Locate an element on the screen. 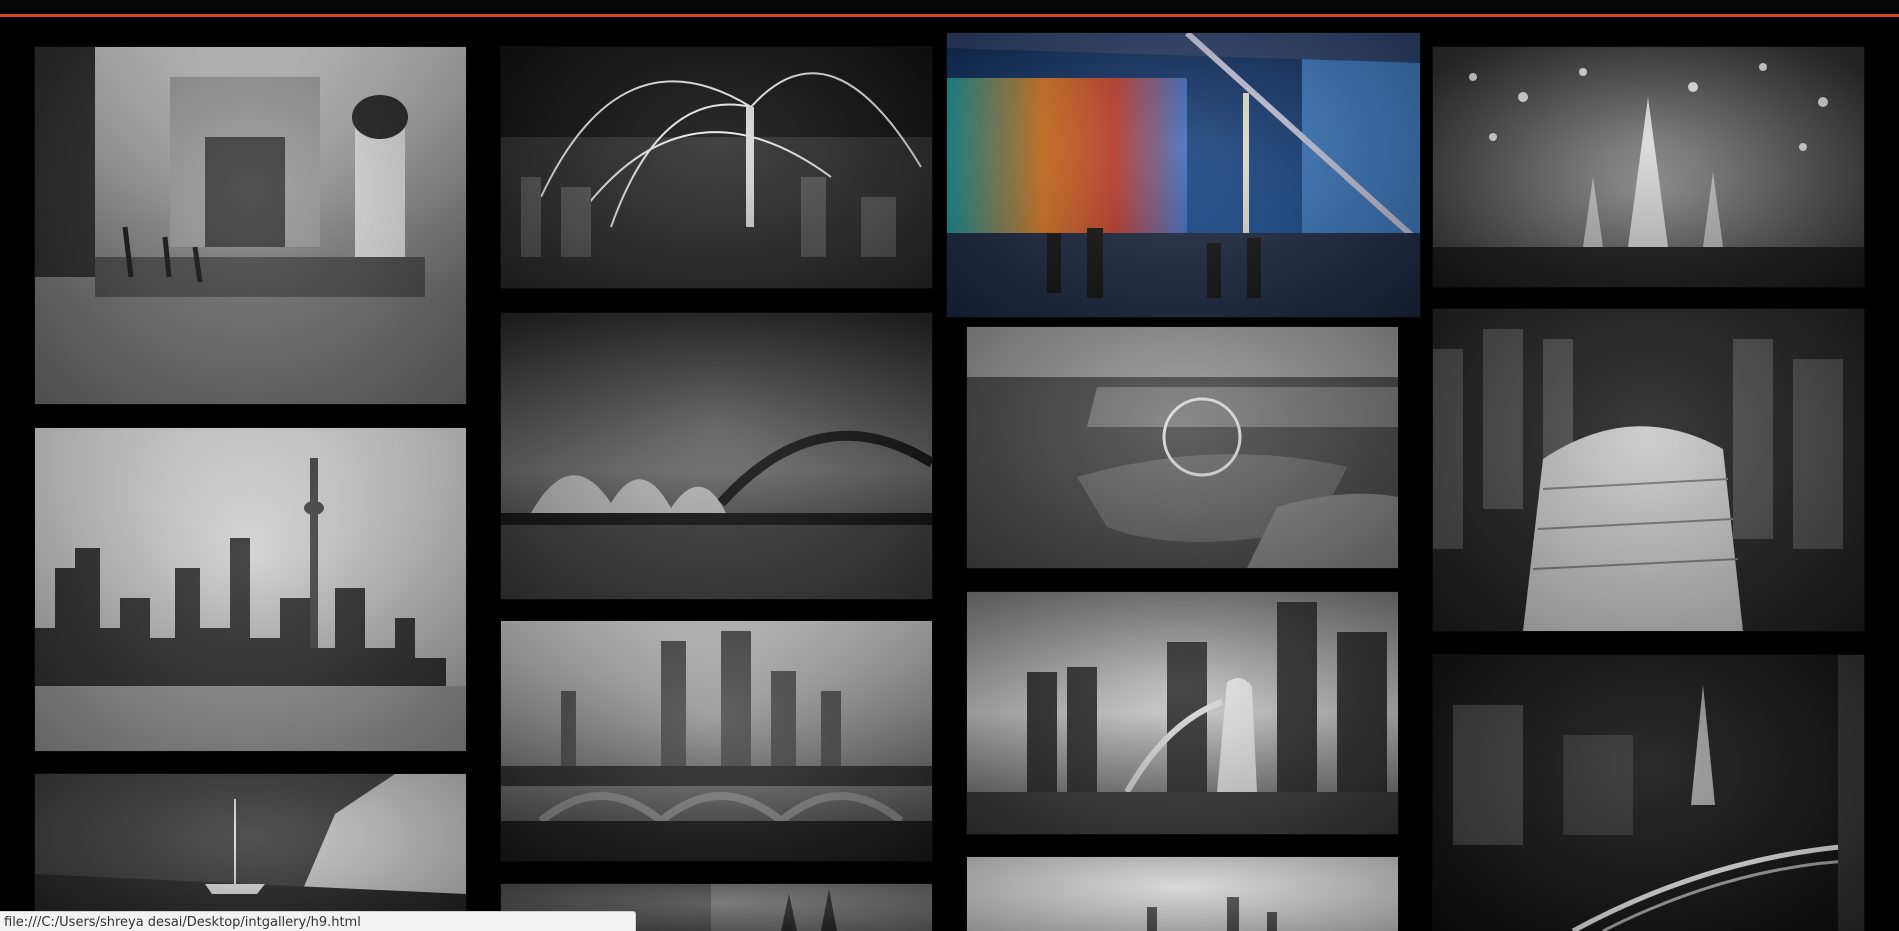 This screenshot has width=1899, height=931. top-bar is located at coordinates (949, 7).